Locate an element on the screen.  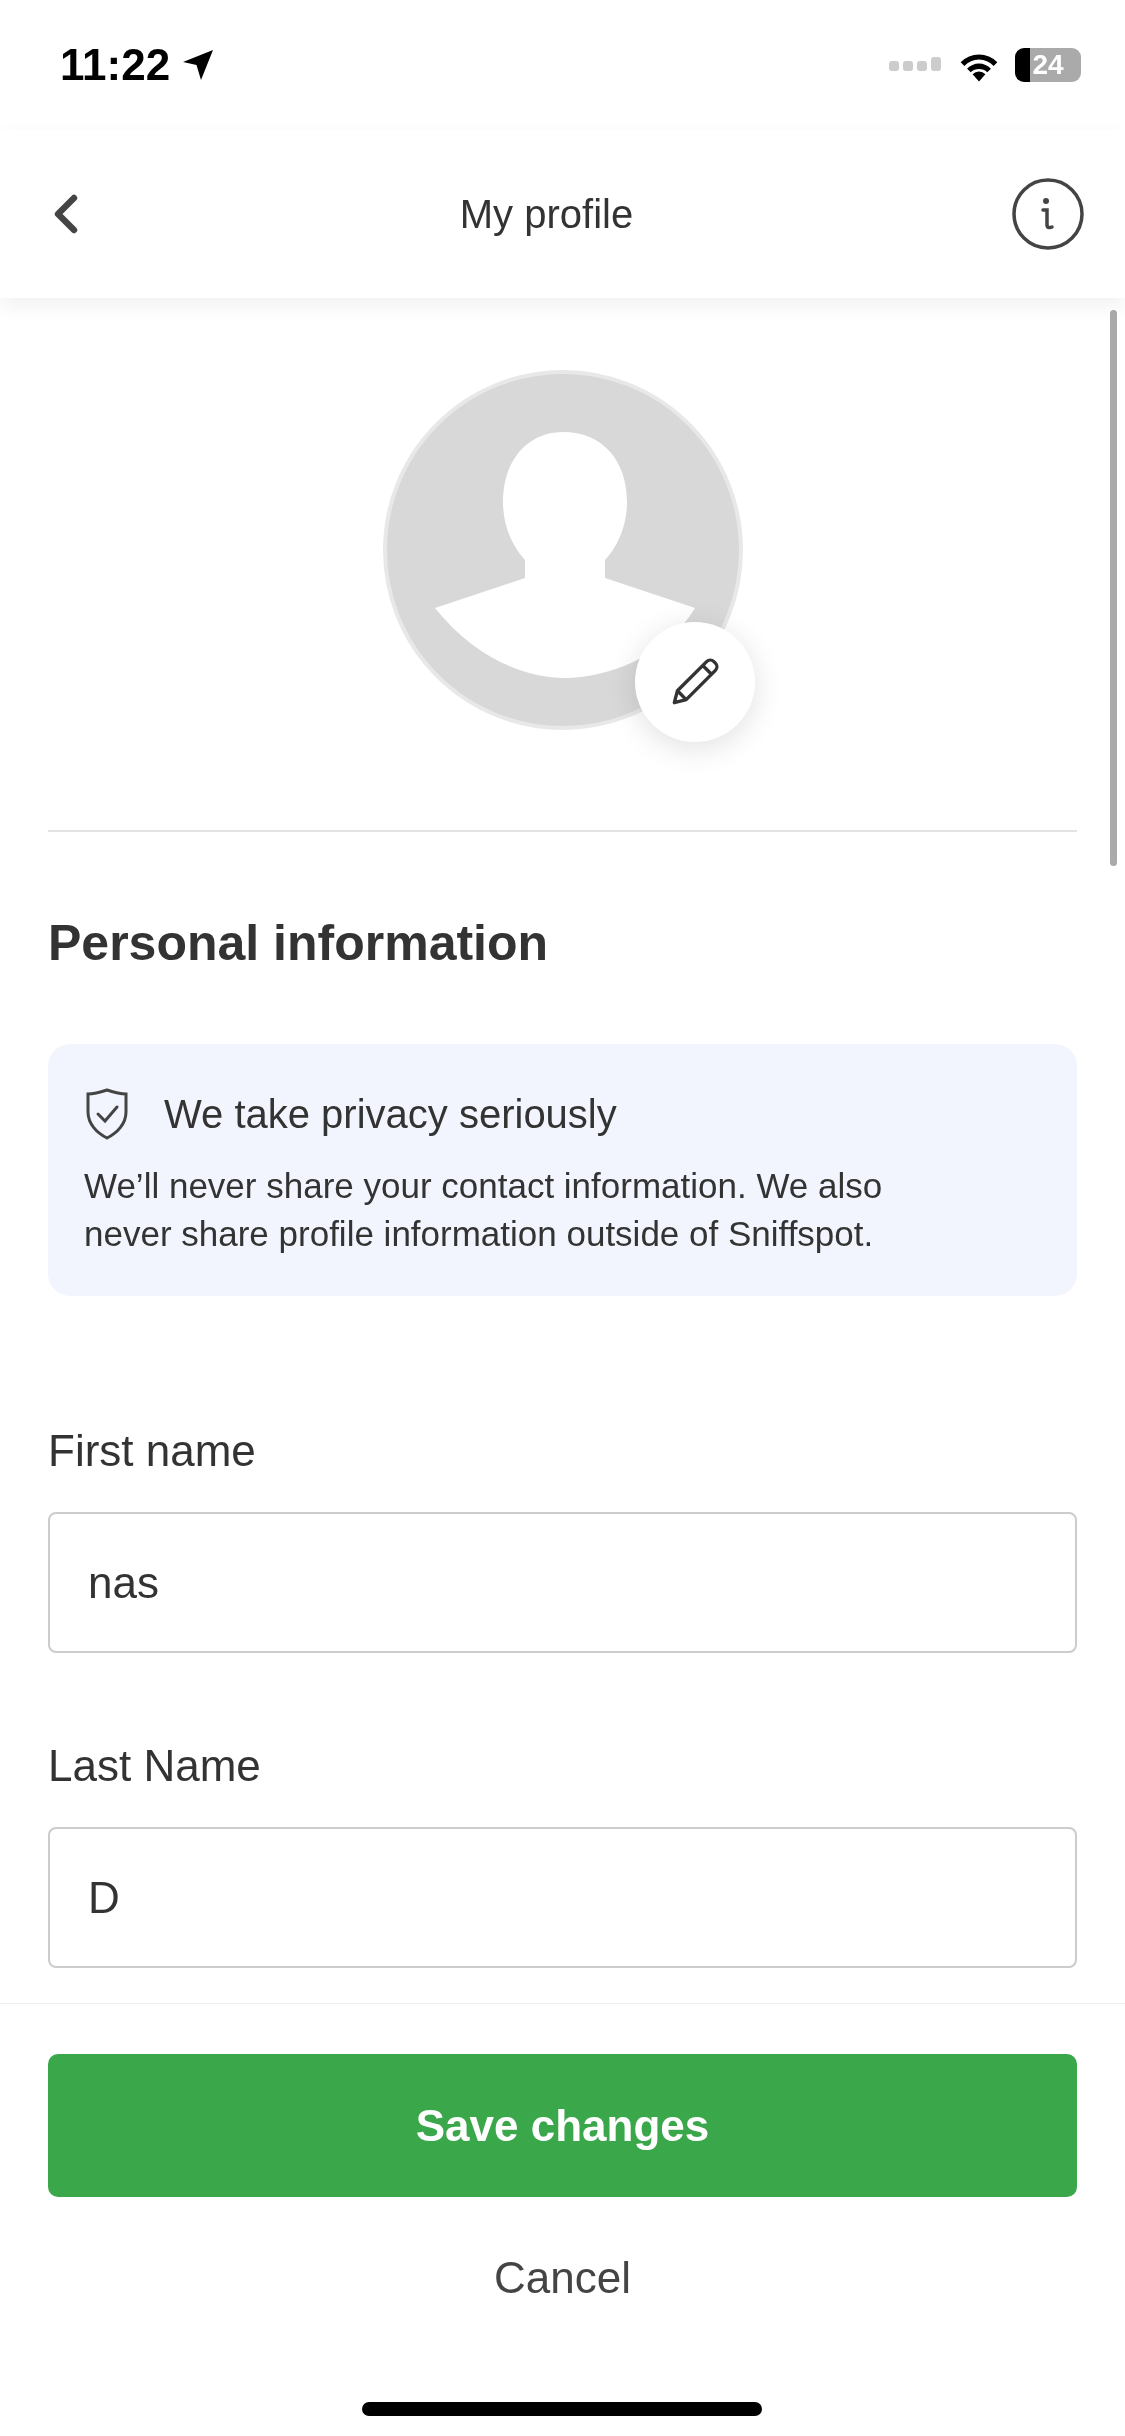
info-button is located at coordinates (1048, 214).